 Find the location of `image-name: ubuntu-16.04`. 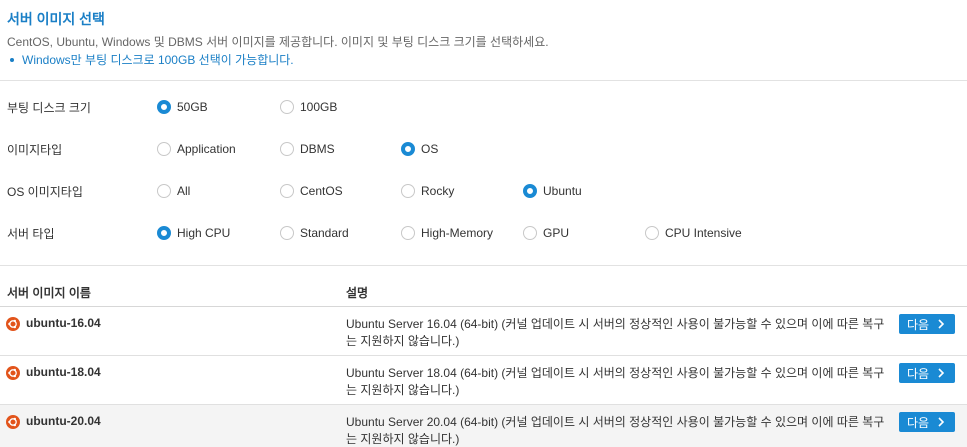

image-name: ubuntu-16.04 is located at coordinates (63, 323).